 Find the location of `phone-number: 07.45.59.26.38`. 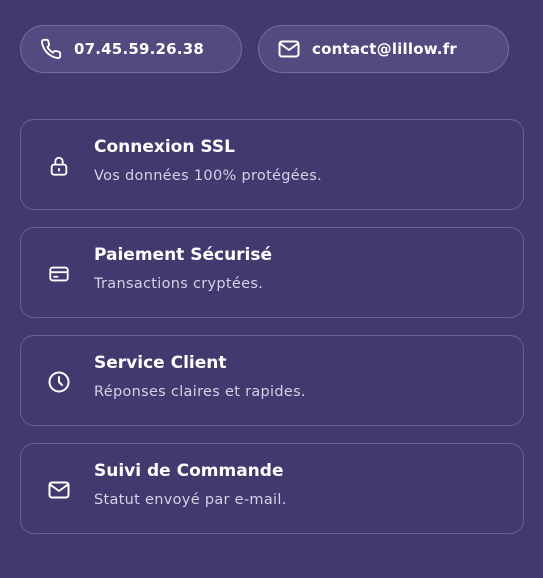

phone-number: 07.45.59.26.38 is located at coordinates (139, 49).